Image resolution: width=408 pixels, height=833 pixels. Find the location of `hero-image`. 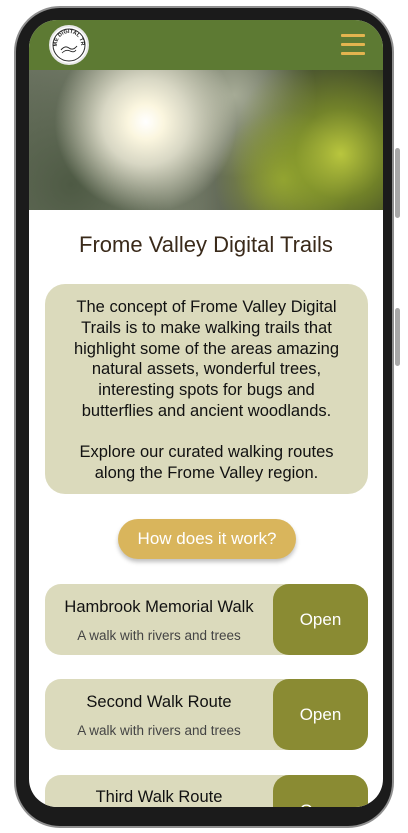

hero-image is located at coordinates (206, 140).